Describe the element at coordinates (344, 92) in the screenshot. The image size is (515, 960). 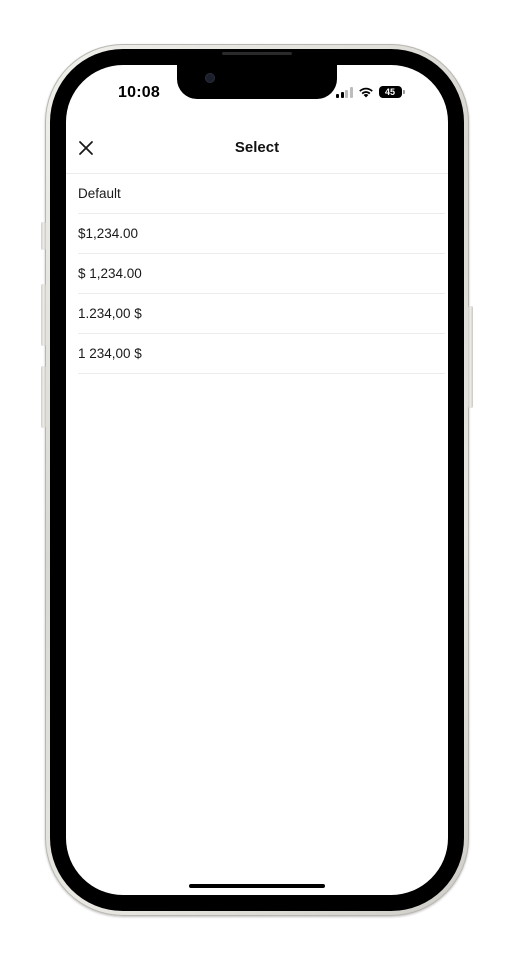
I see `cellular-signal-icon` at that location.